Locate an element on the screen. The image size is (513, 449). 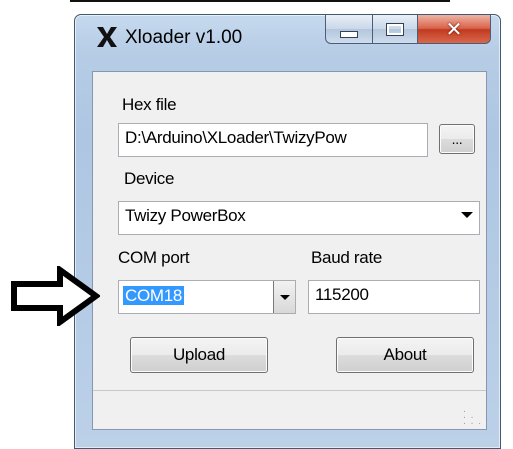
hex-file-label: Hex file is located at coordinates (149, 104).